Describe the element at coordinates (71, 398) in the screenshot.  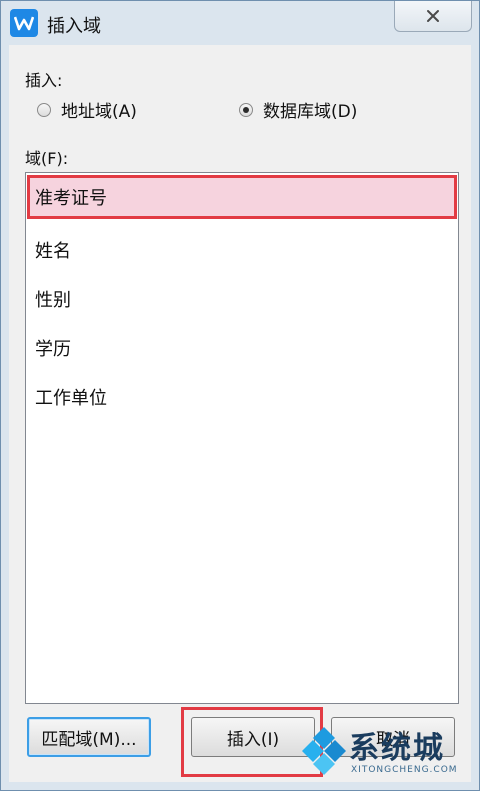
I see `list-item-label: 工作单位` at that location.